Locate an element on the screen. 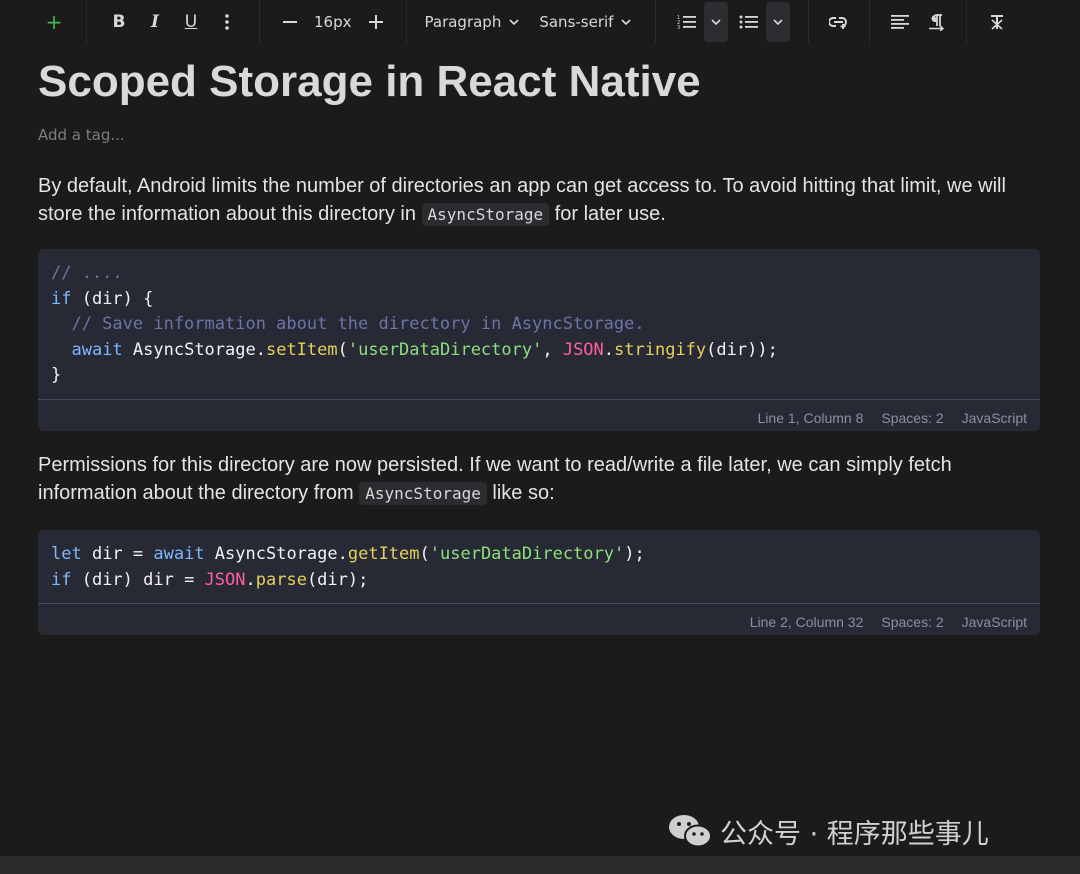 The height and width of the screenshot is (874, 1080). block-style-group: Paragraph Sans-serif is located at coordinates (532, 22).